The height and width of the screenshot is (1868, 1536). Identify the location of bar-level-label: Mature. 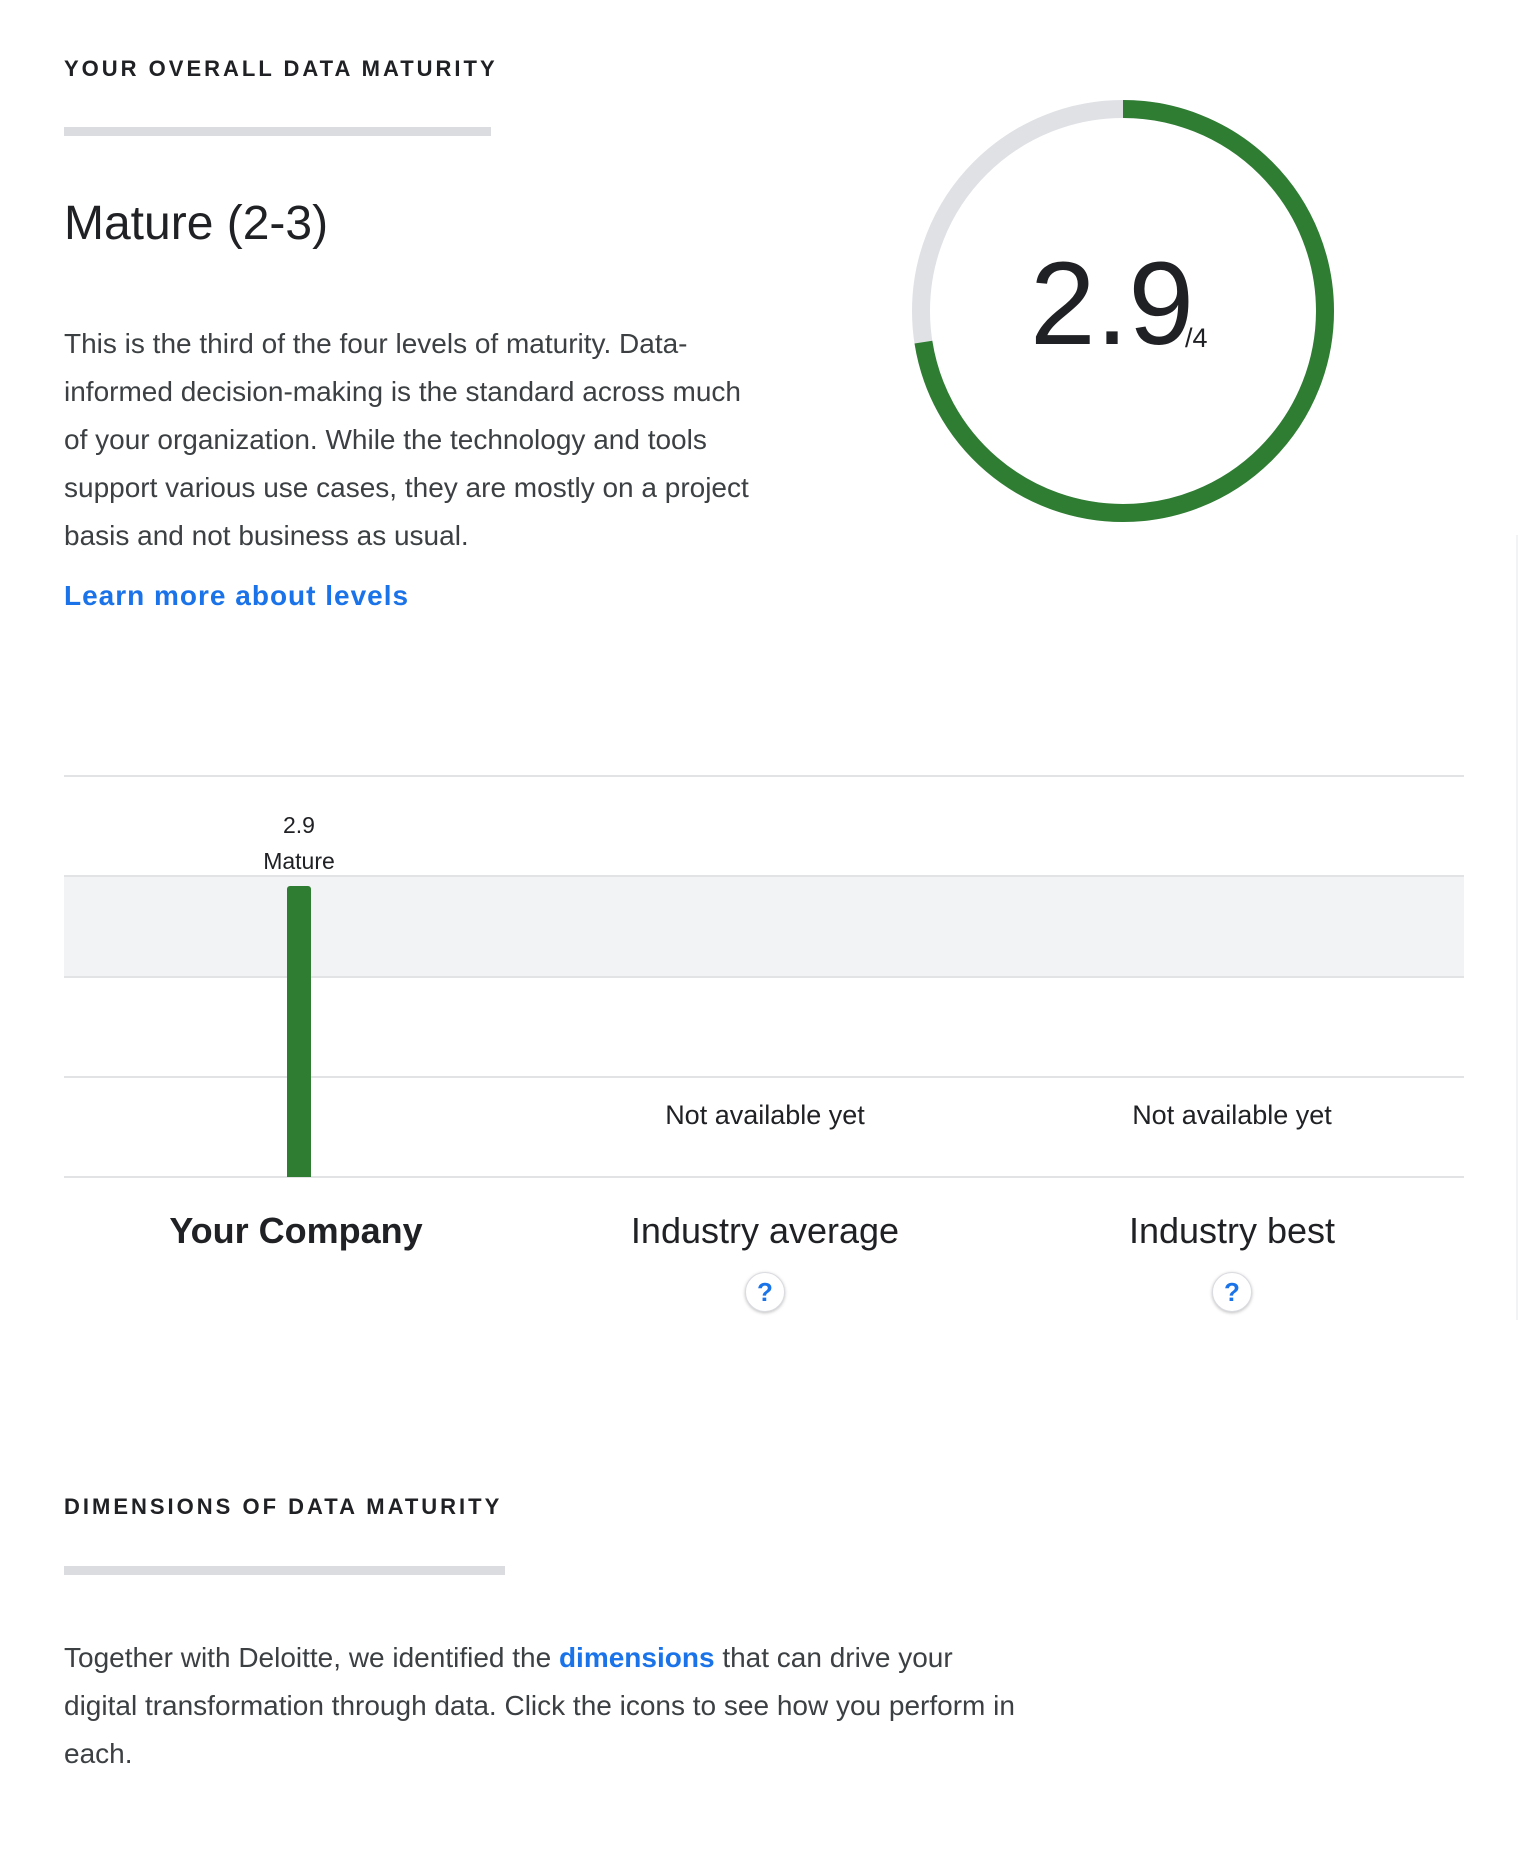
(299, 861).